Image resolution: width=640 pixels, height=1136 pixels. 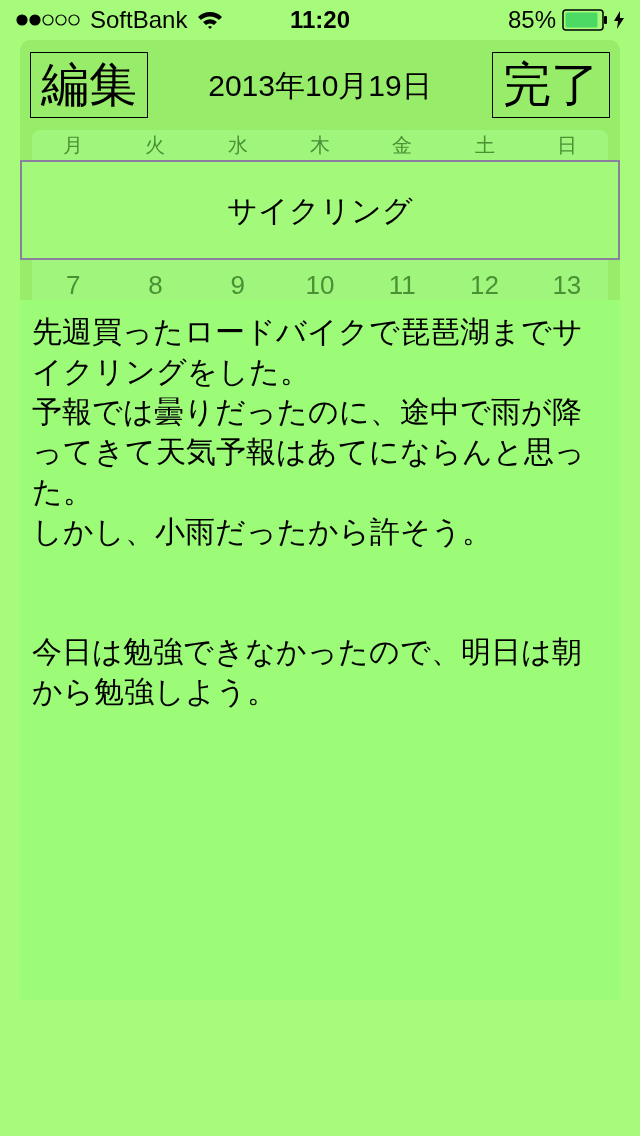 I want to click on carrier-name: SoftBank, so click(x=139, y=20).